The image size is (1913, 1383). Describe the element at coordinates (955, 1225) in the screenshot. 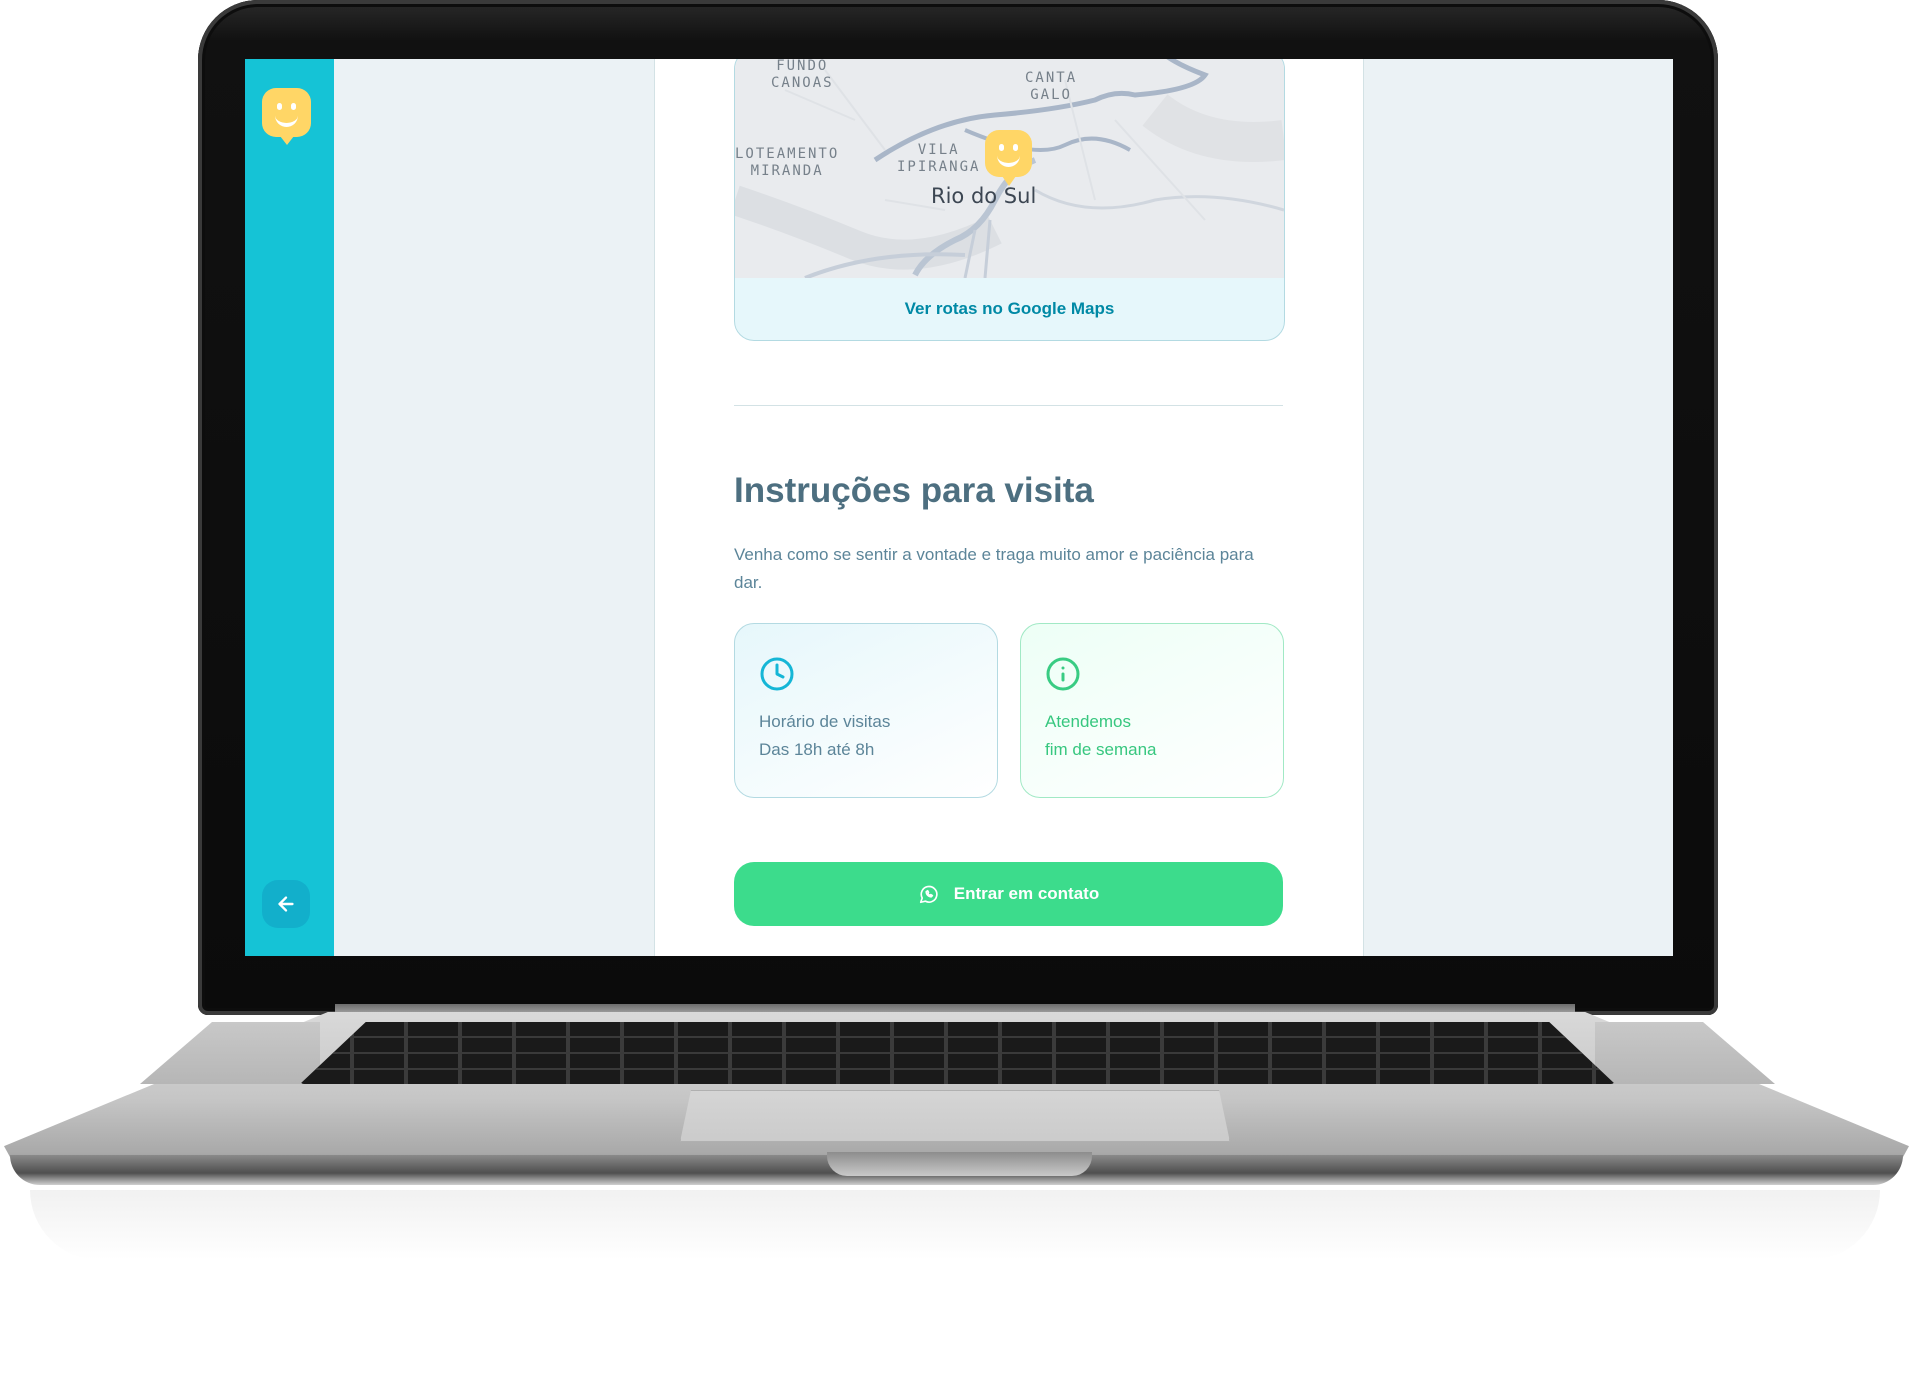

I see `laptop-reflection` at that location.